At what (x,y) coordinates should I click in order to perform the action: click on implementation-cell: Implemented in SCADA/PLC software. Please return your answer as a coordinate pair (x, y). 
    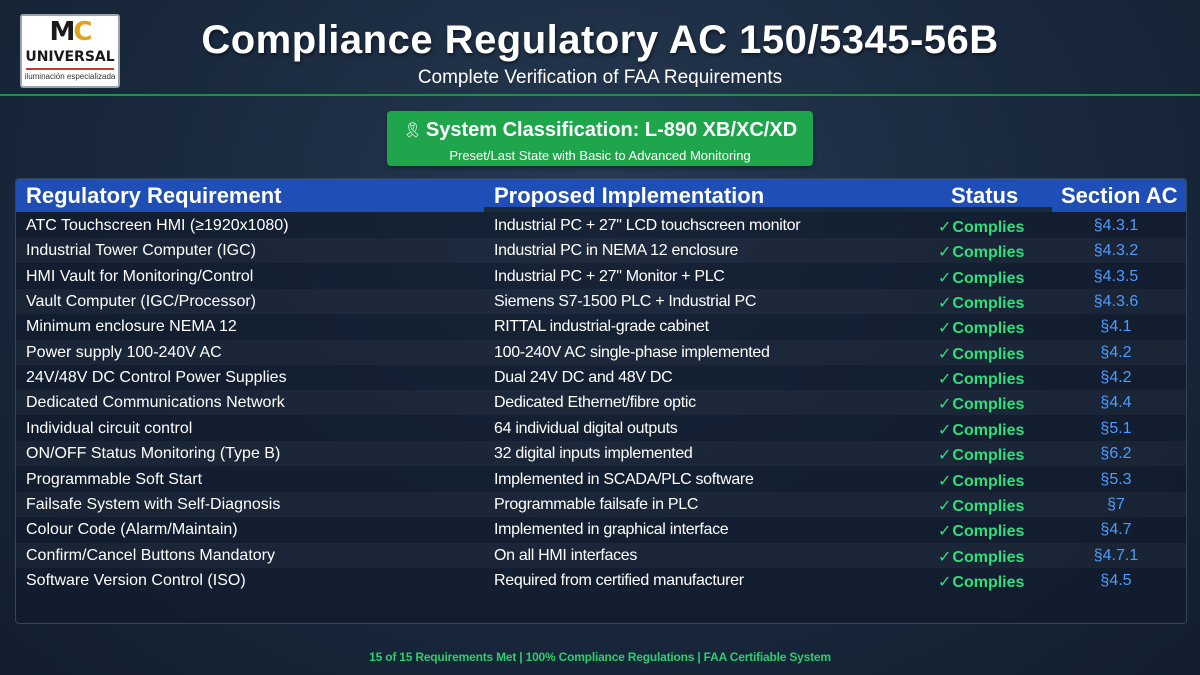
    Looking at the image, I should click on (624, 479).